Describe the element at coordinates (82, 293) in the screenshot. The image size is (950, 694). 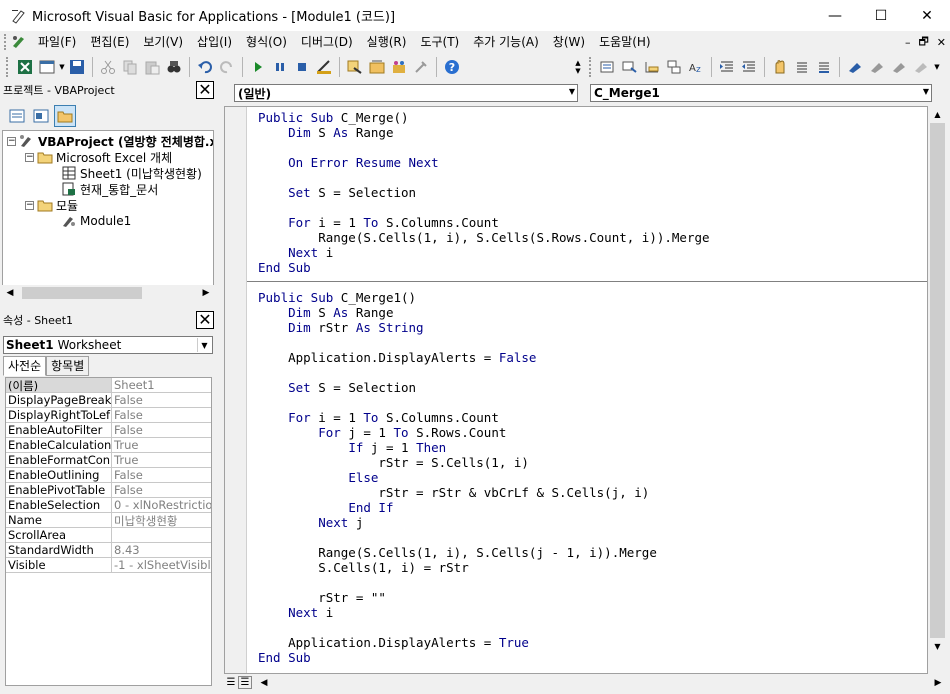
I see `scroll-thumb` at that location.